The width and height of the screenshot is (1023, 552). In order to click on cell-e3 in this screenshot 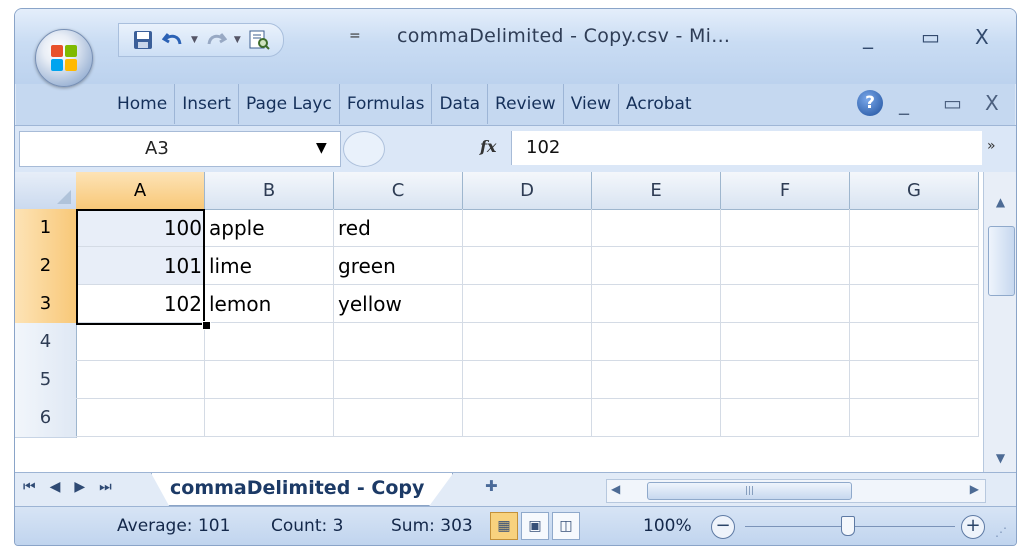, I will do `click(656, 304)`.